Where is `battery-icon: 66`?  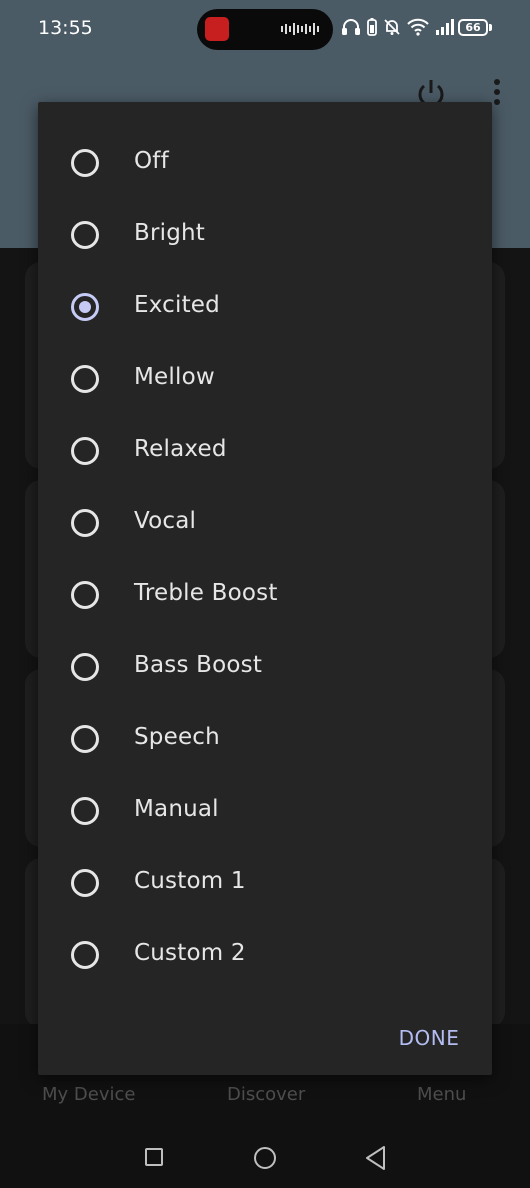 battery-icon: 66 is located at coordinates (473, 27).